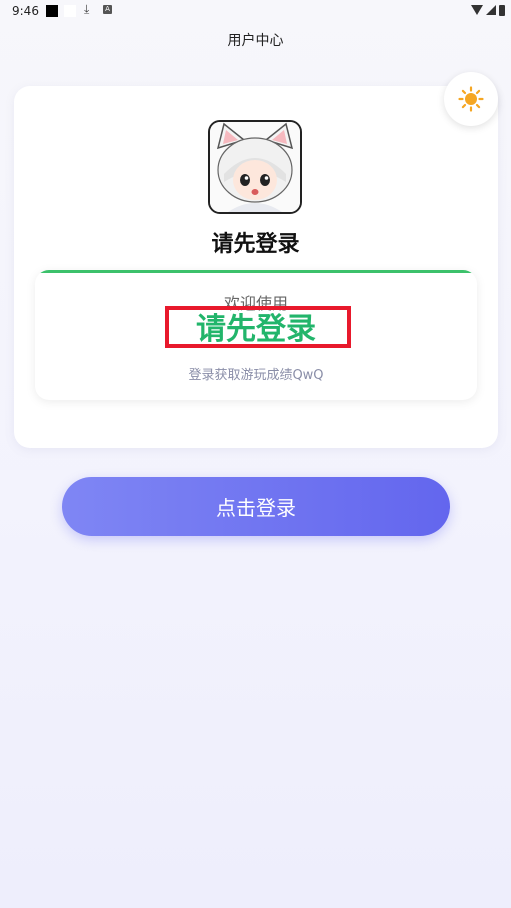 This screenshot has width=511, height=908. What do you see at coordinates (255, 11) in the screenshot?
I see `status-bar: 9:46 ⤓ A` at bounding box center [255, 11].